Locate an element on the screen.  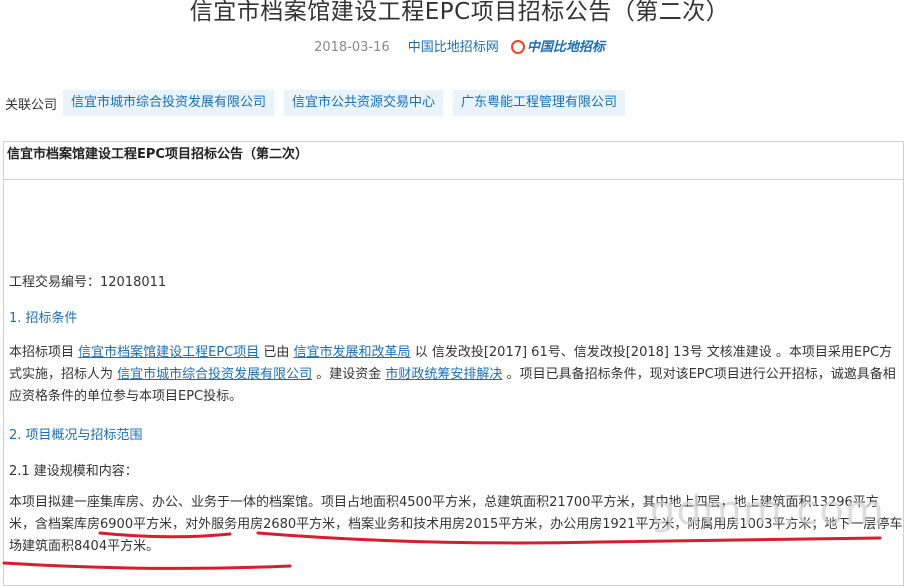
site-logo: 中国比地招标 is located at coordinates (557, 48).